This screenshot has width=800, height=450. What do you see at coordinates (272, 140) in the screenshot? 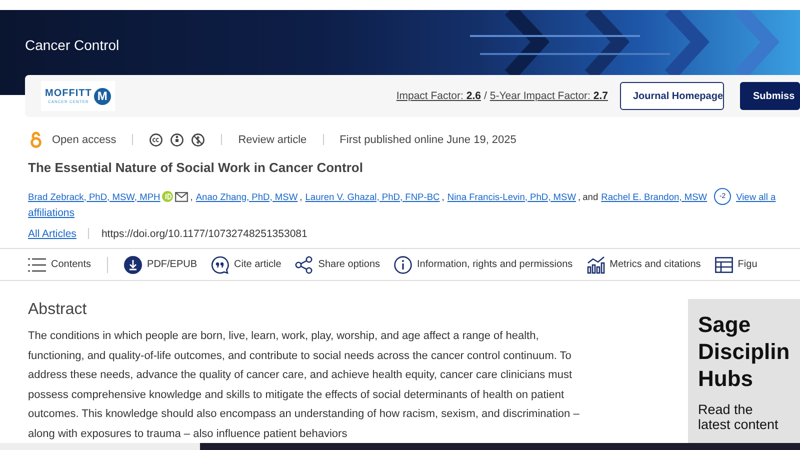
I see `article-type-label: Review article` at bounding box center [272, 140].